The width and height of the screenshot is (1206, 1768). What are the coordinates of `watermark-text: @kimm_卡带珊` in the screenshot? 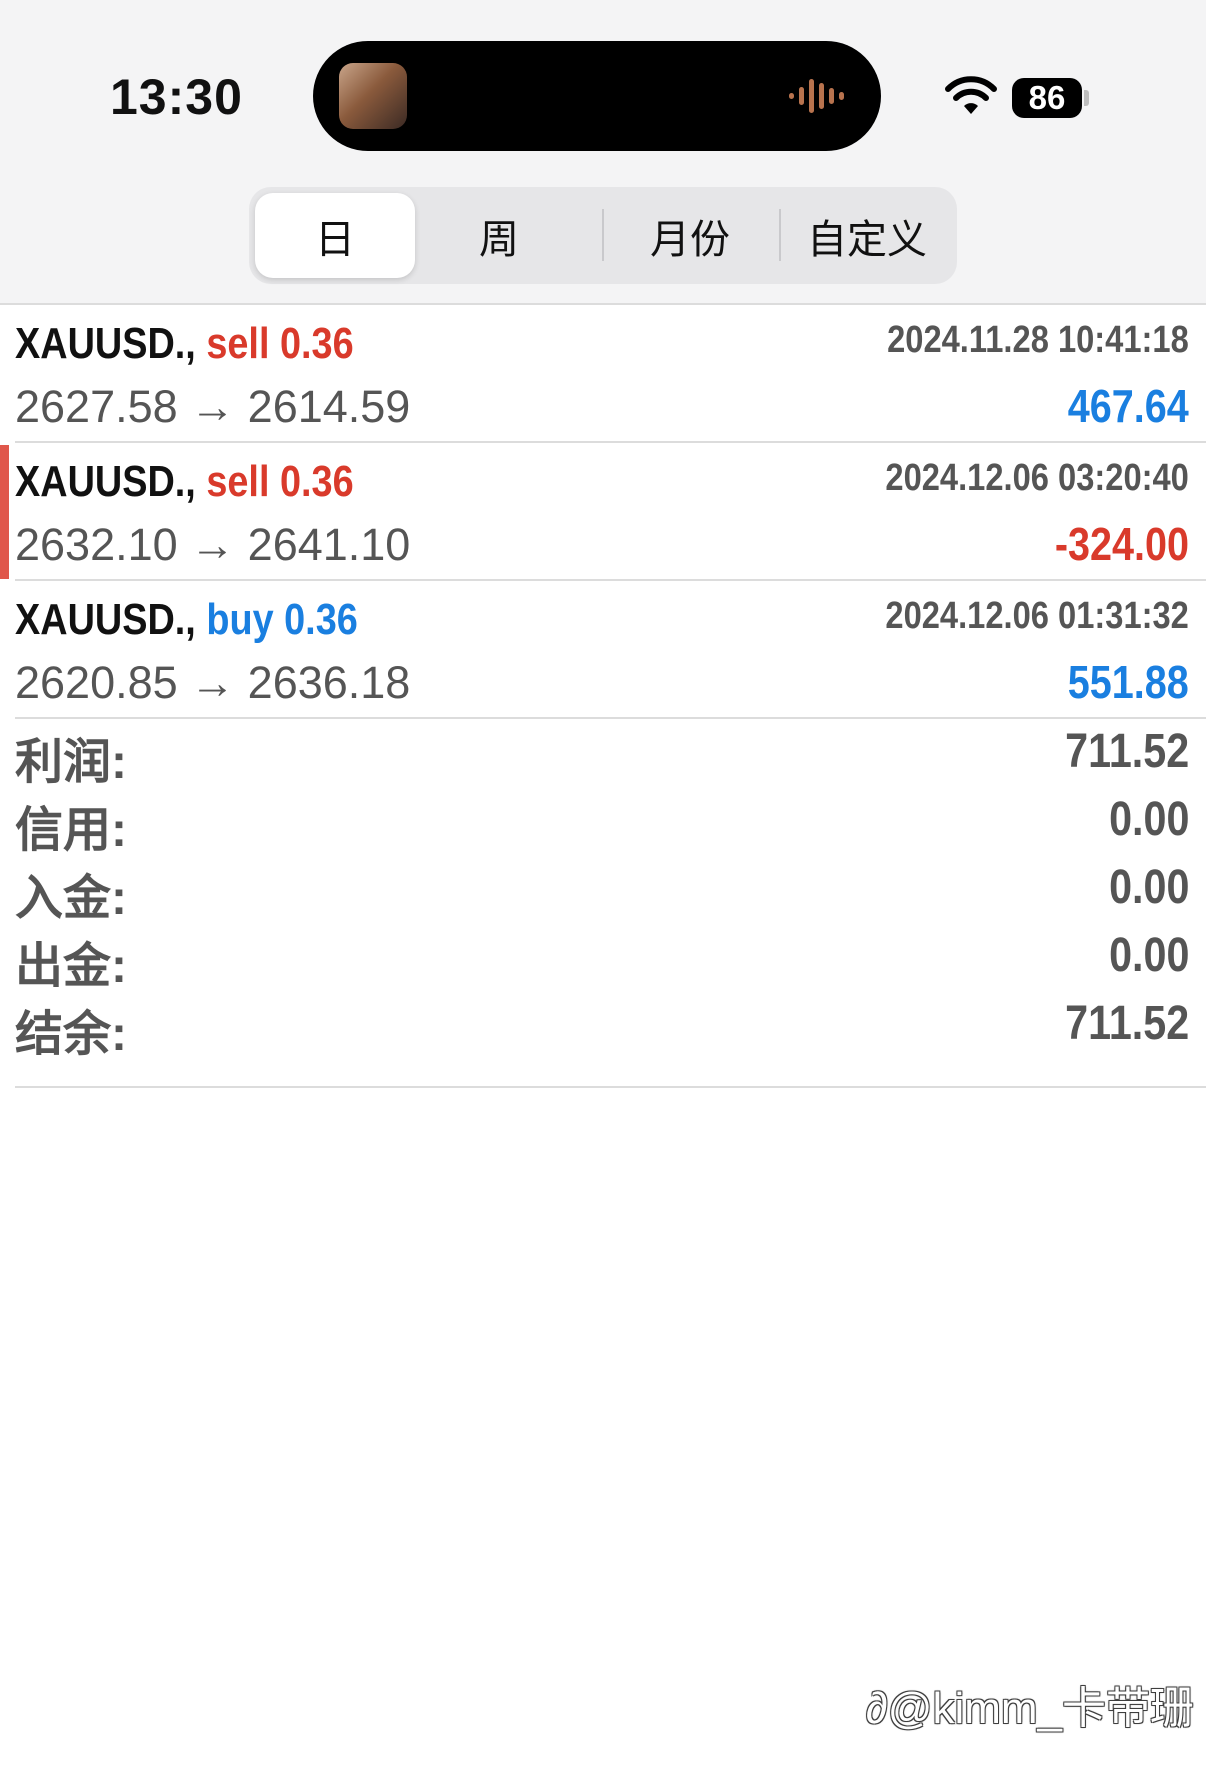 It's located at (1040, 1708).